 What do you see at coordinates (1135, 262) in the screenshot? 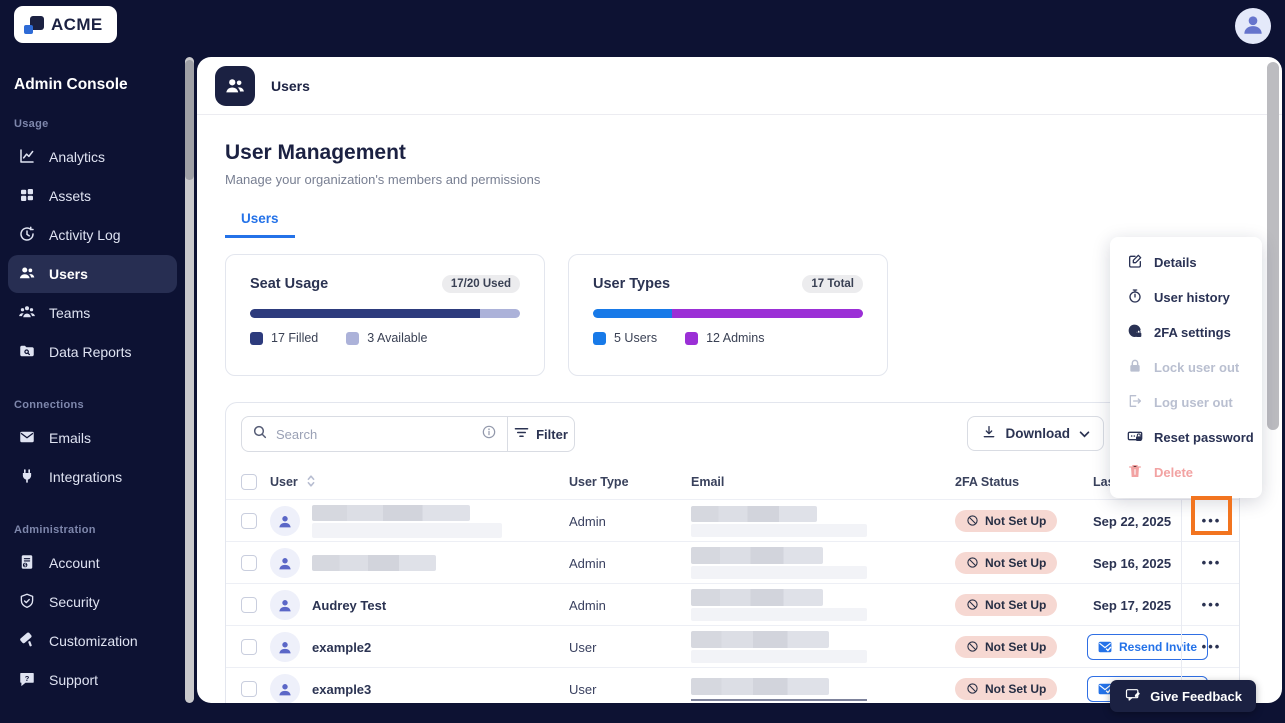
I see `edit-square-icon` at bounding box center [1135, 262].